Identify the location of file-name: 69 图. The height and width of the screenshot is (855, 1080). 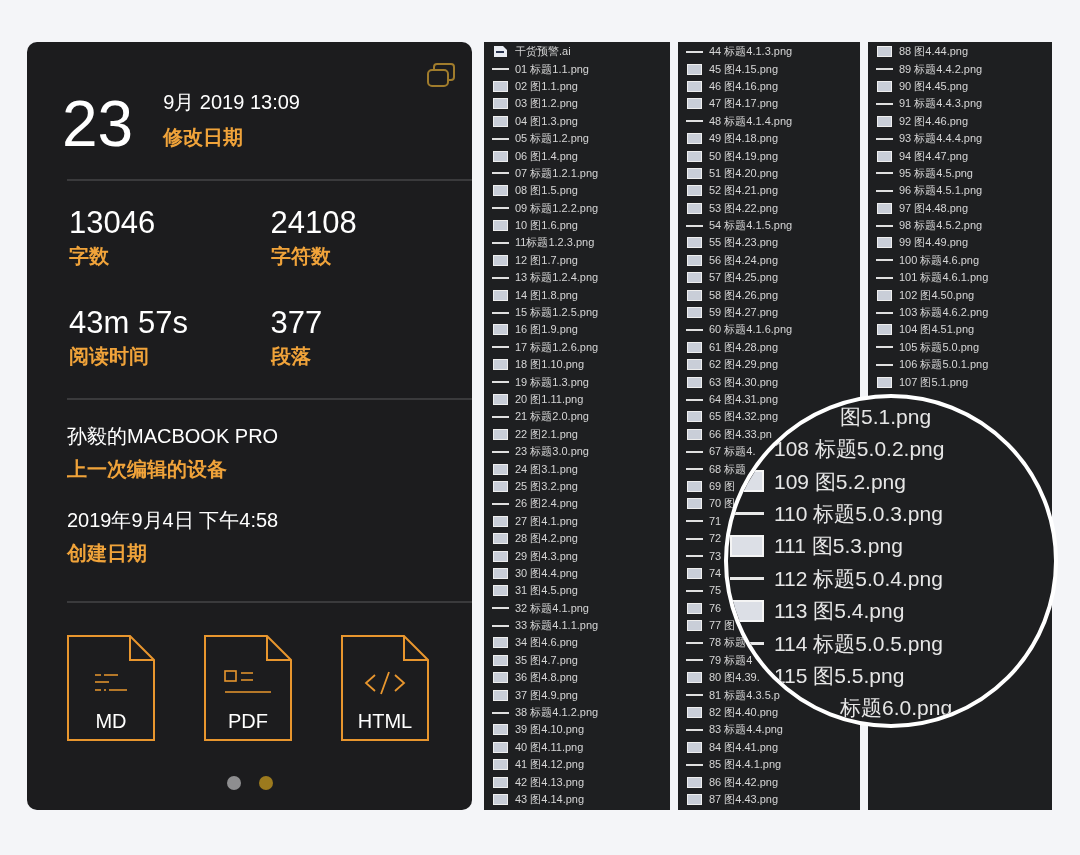
(722, 486).